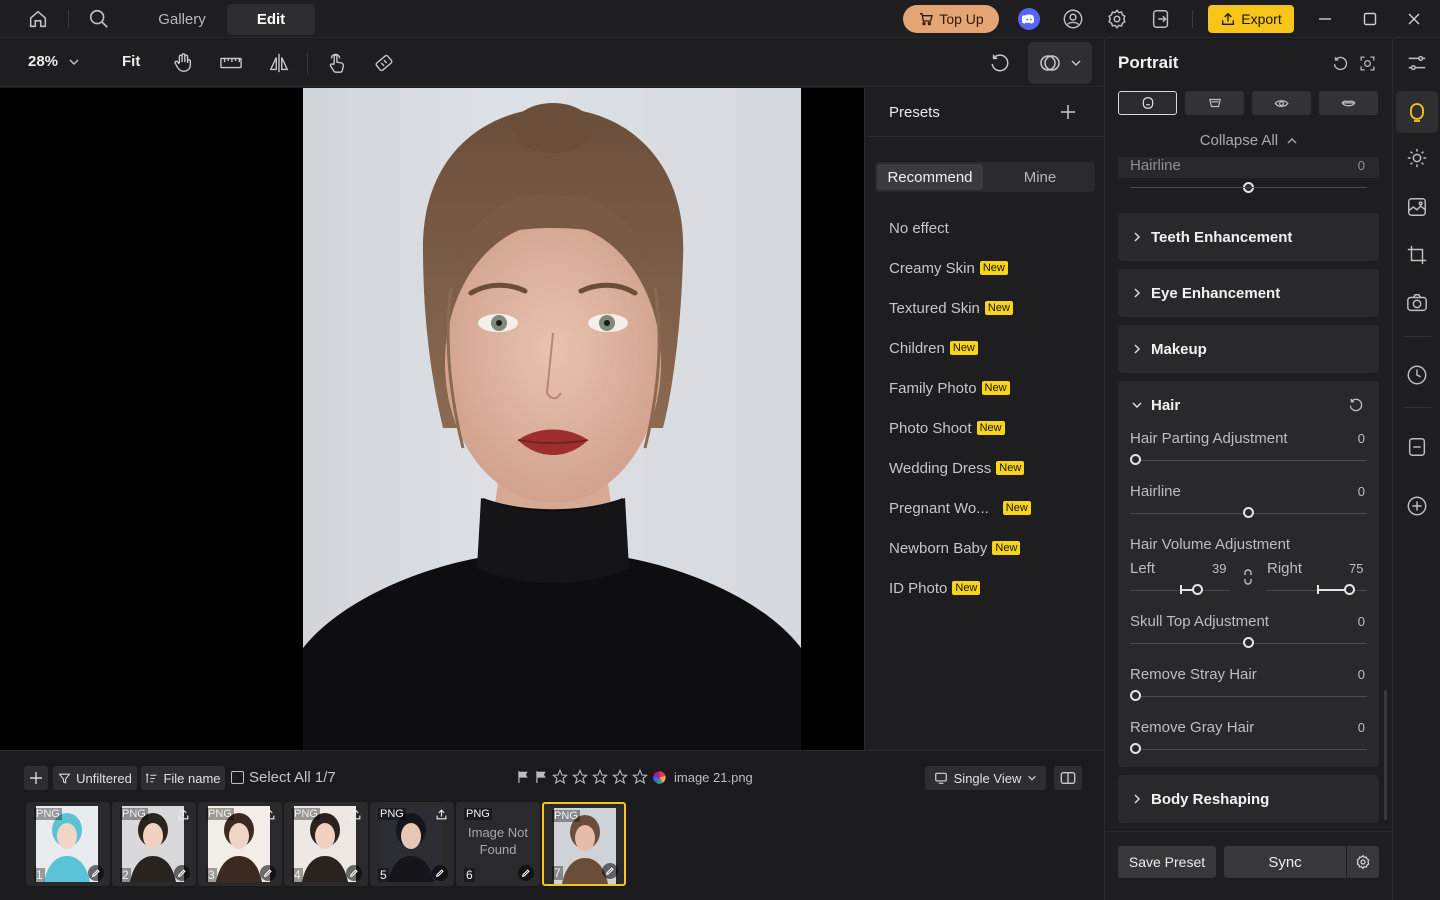  Describe the element at coordinates (1349, 589) in the screenshot. I see `hair-volume-right-knob` at that location.